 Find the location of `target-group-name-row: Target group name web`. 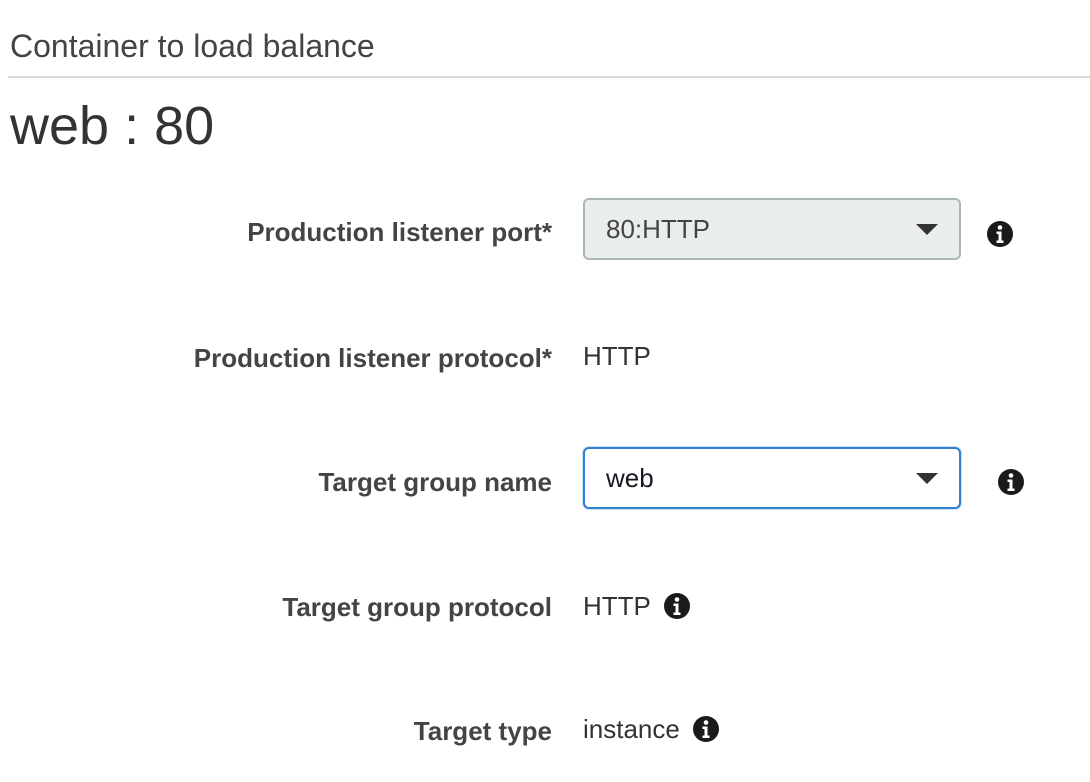

target-group-name-row: Target group name web is located at coordinates (545, 479).